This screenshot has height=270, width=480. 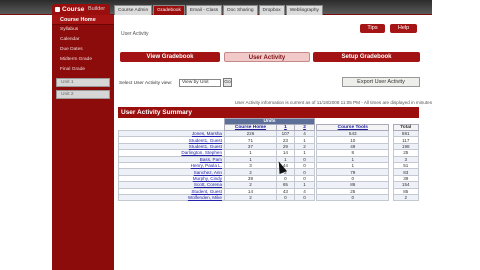 What do you see at coordinates (133, 10) in the screenshot?
I see `tab-course-admin: Course Admin` at bounding box center [133, 10].